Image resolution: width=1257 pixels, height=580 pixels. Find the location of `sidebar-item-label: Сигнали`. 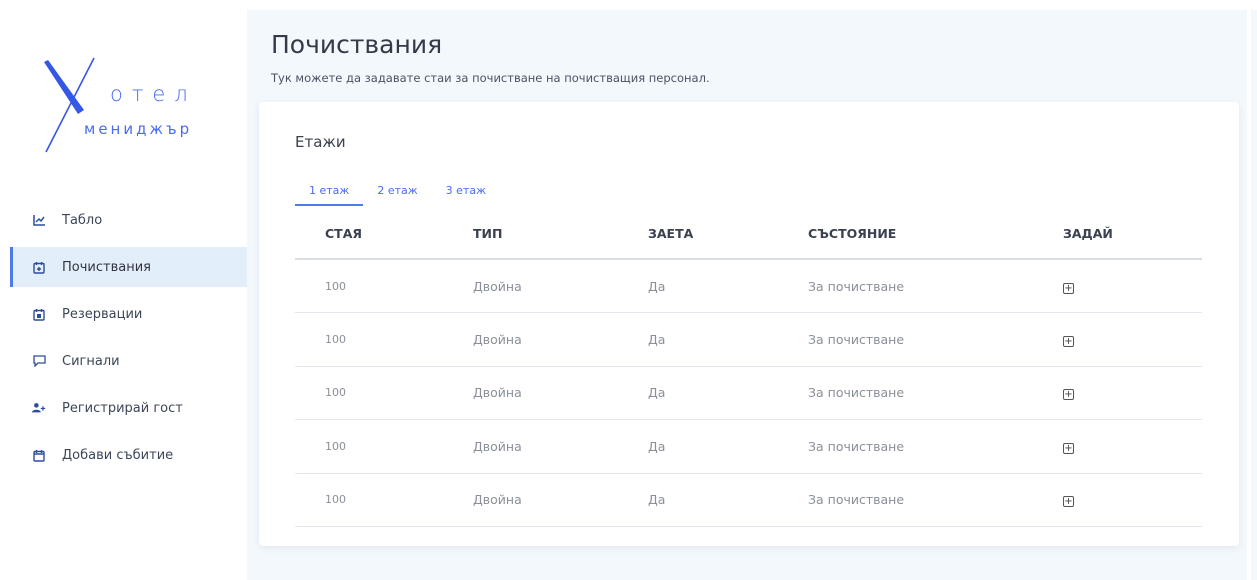

sidebar-item-label: Сигнали is located at coordinates (91, 361).